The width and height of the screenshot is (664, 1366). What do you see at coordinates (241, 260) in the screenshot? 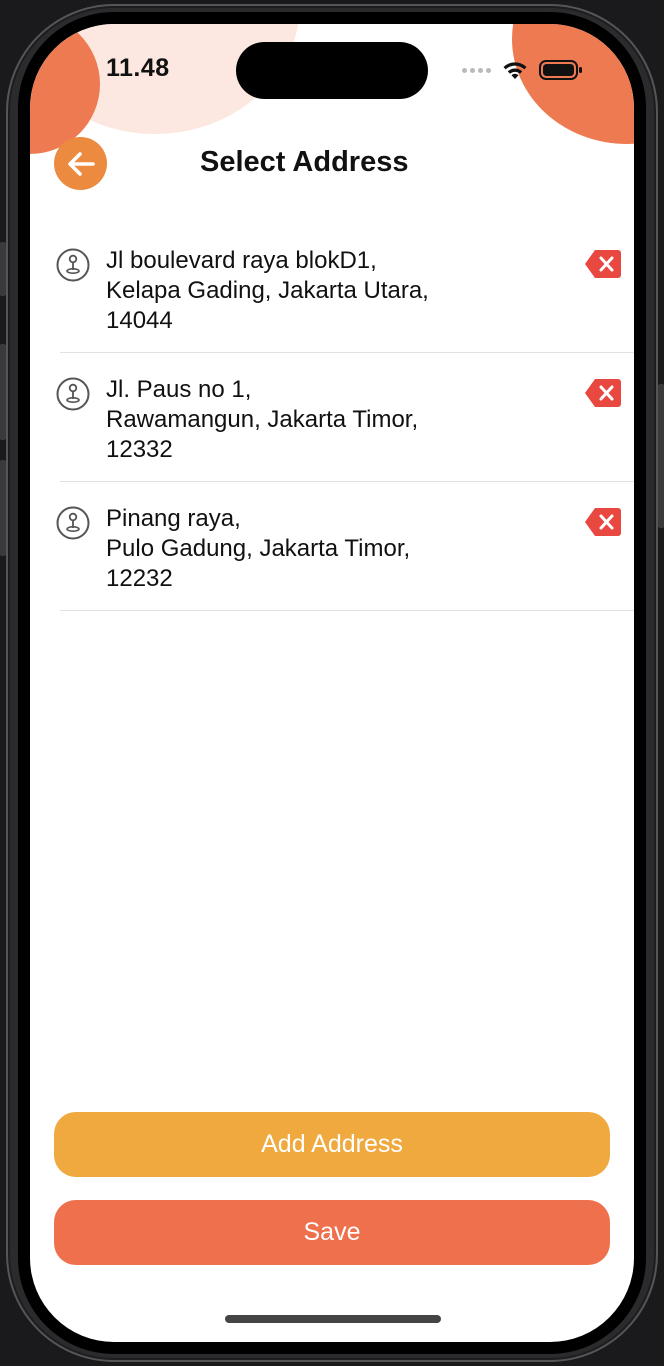
I see `address-line1: Jl boulevard raya blokD1,` at bounding box center [241, 260].